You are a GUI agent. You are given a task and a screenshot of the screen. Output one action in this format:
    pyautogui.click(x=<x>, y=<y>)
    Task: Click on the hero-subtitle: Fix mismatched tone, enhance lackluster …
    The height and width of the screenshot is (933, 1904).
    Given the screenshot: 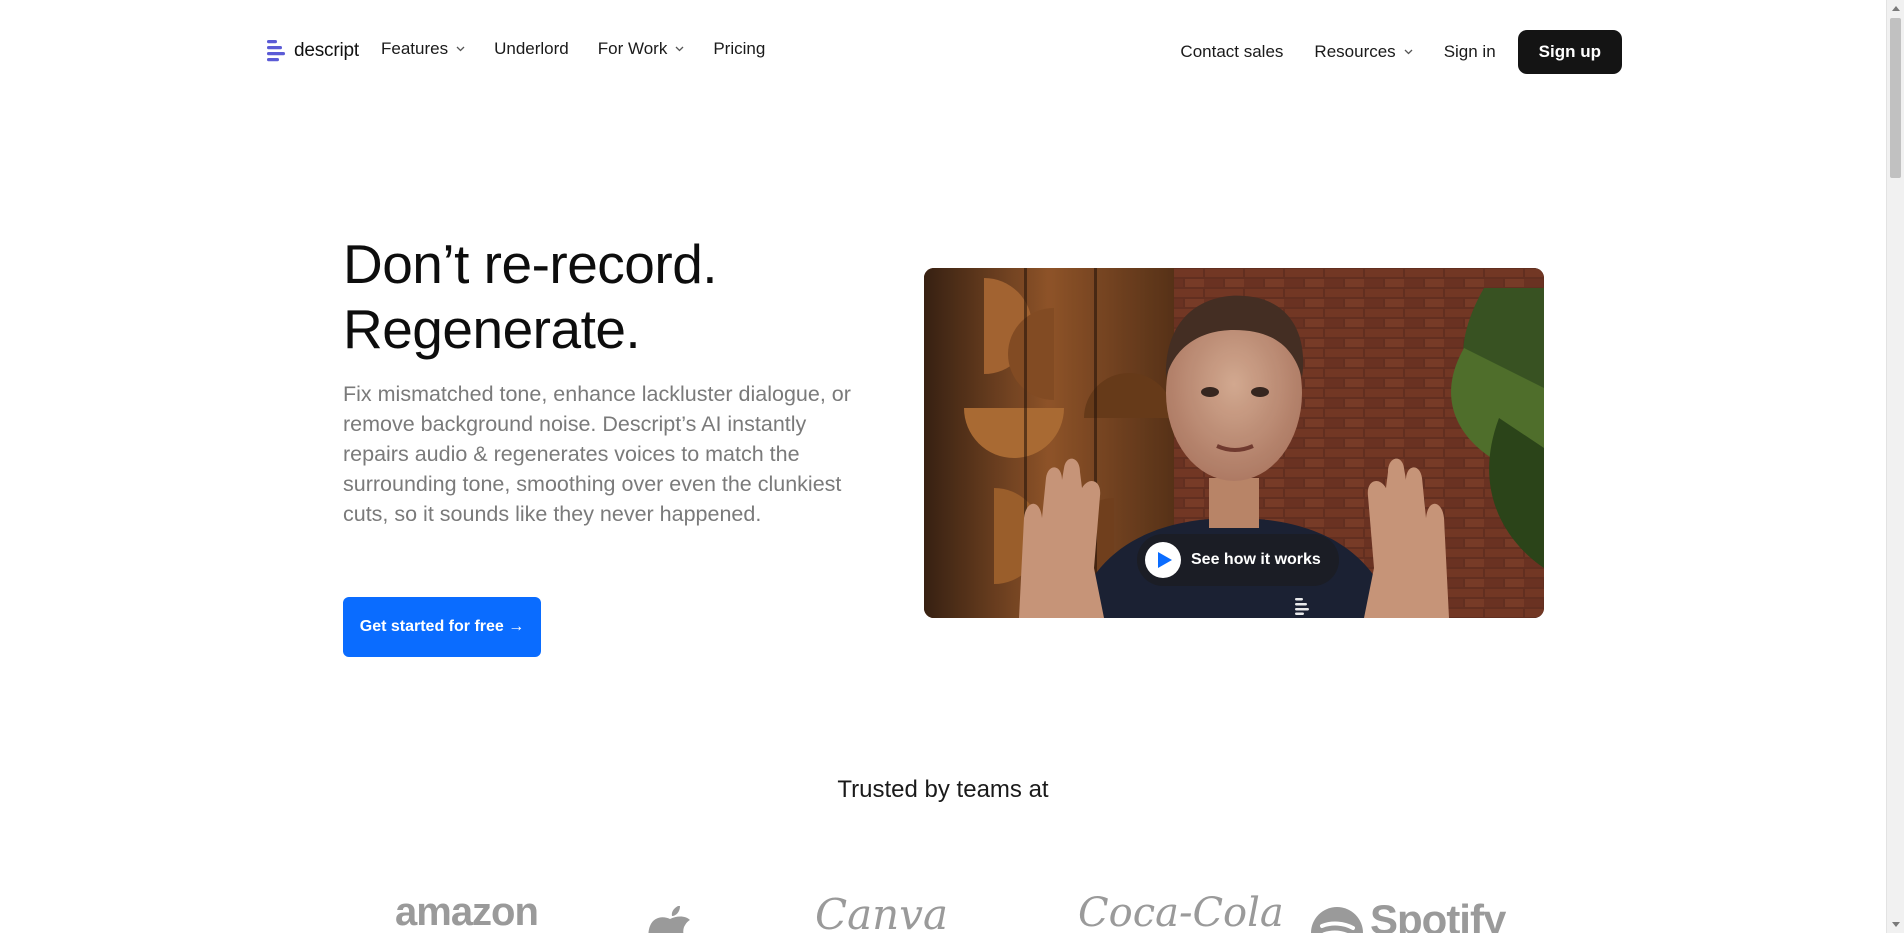 What is the action you would take?
    pyautogui.click(x=597, y=454)
    